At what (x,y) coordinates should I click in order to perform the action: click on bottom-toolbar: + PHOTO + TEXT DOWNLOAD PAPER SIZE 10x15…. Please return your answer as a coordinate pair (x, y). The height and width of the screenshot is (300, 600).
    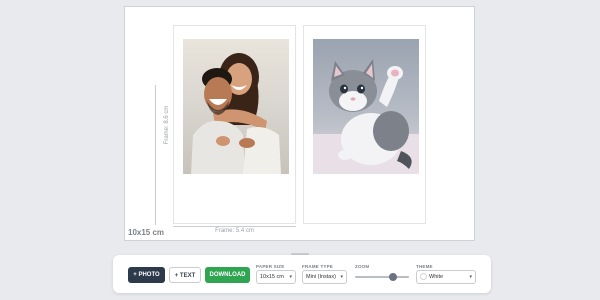
    Looking at the image, I should click on (302, 274).